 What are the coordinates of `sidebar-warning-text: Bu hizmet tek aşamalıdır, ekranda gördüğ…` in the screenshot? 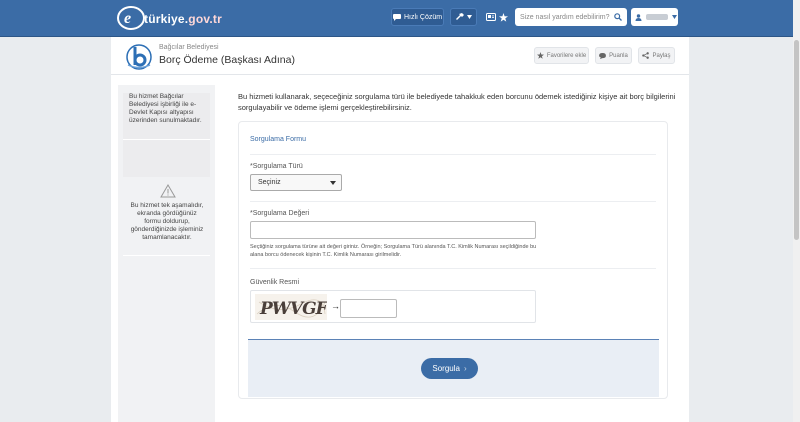 It's located at (167, 221).